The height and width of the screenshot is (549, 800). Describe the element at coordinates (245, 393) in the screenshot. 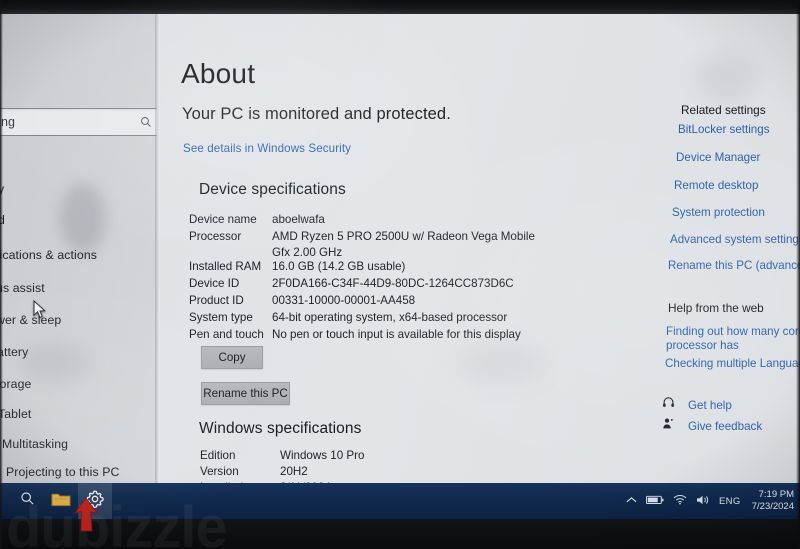

I see `rename-this-pc-button: Rename this PC` at that location.